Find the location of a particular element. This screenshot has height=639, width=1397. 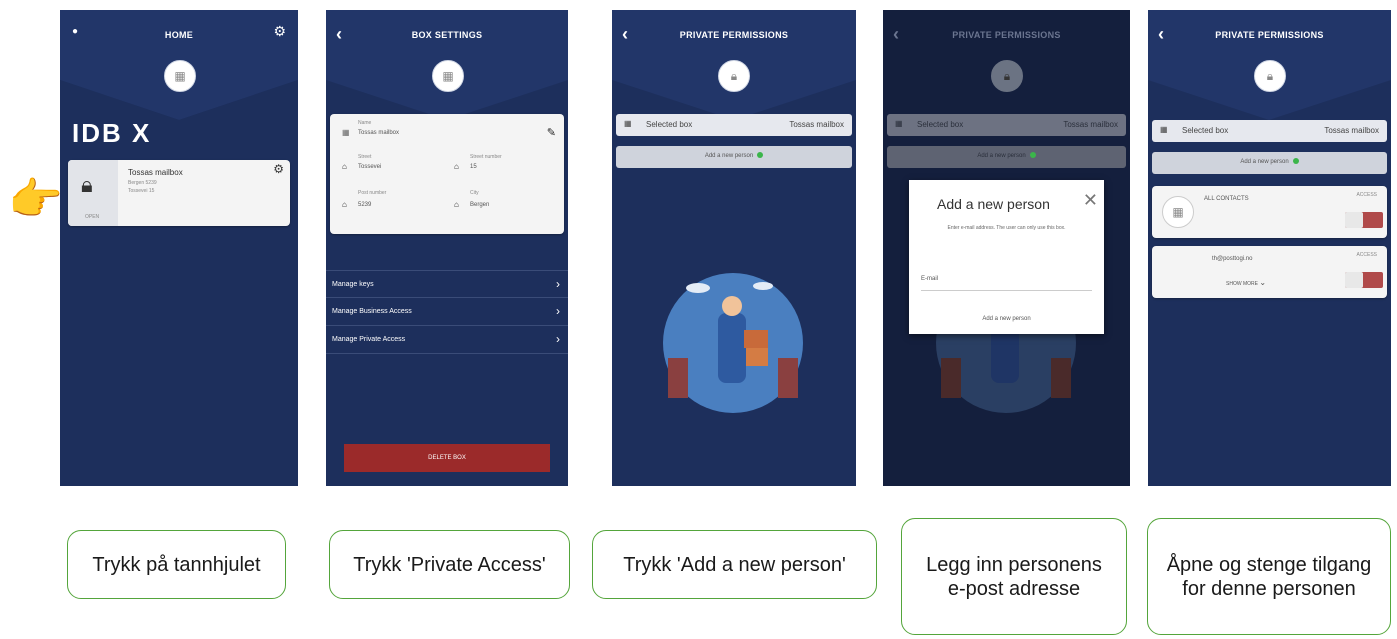

modal-add-button: Add a new person is located at coordinates (1006, 319).